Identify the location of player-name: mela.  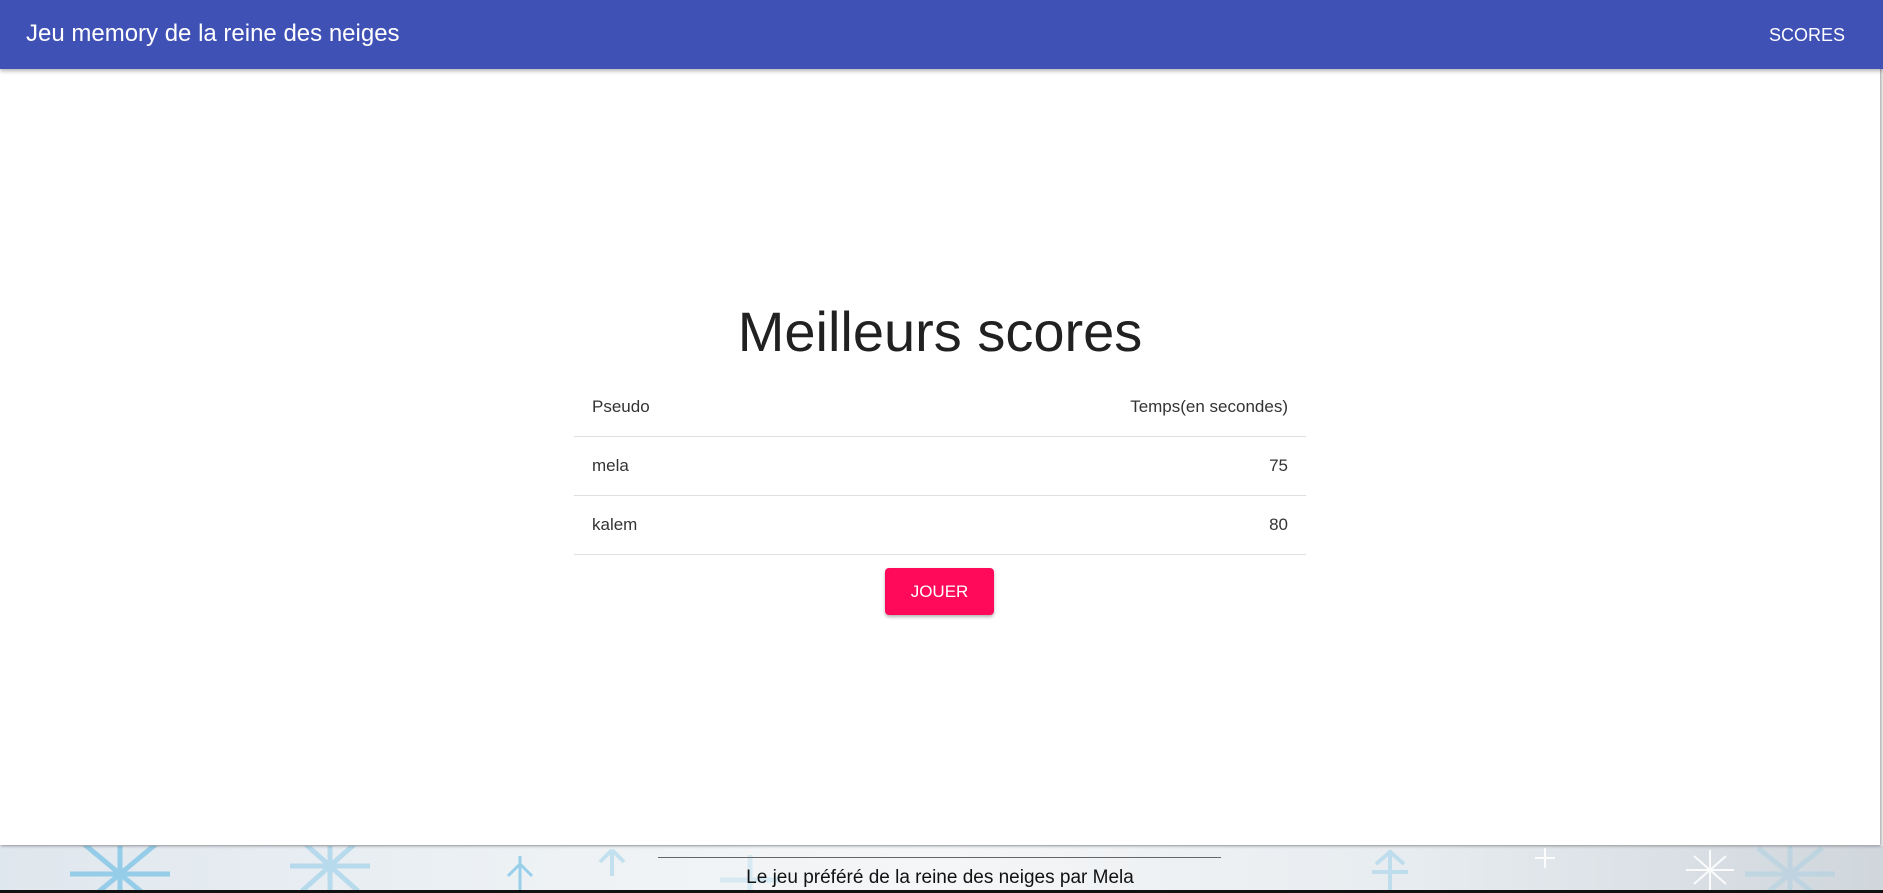
(610, 465).